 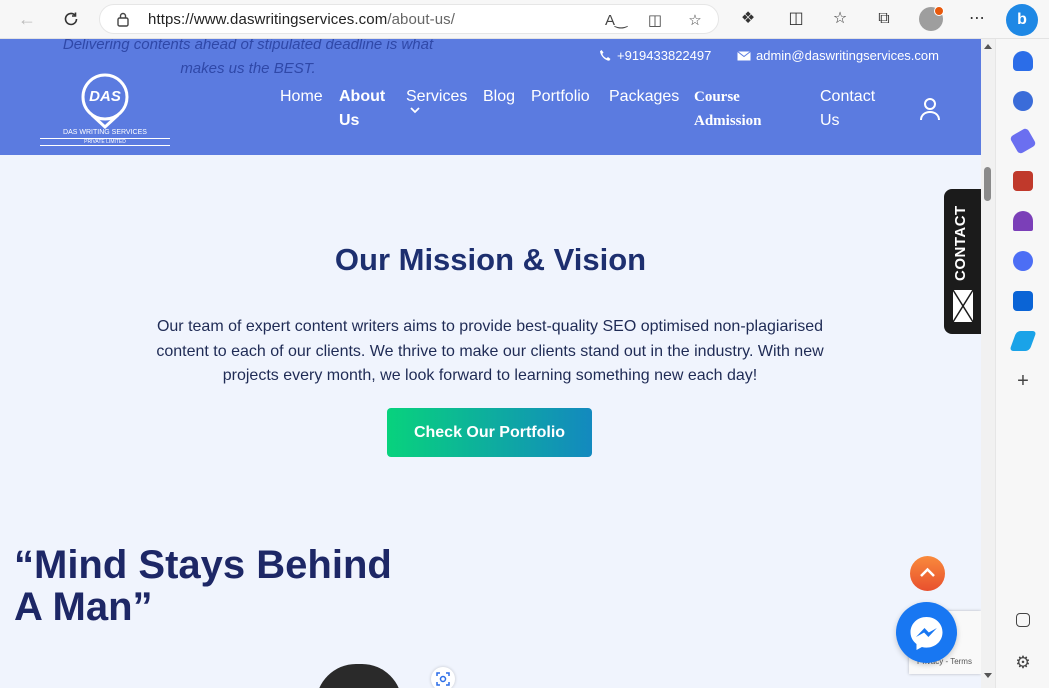 I want to click on email-contact: admin@daswritingservices.com, so click(x=838, y=55).